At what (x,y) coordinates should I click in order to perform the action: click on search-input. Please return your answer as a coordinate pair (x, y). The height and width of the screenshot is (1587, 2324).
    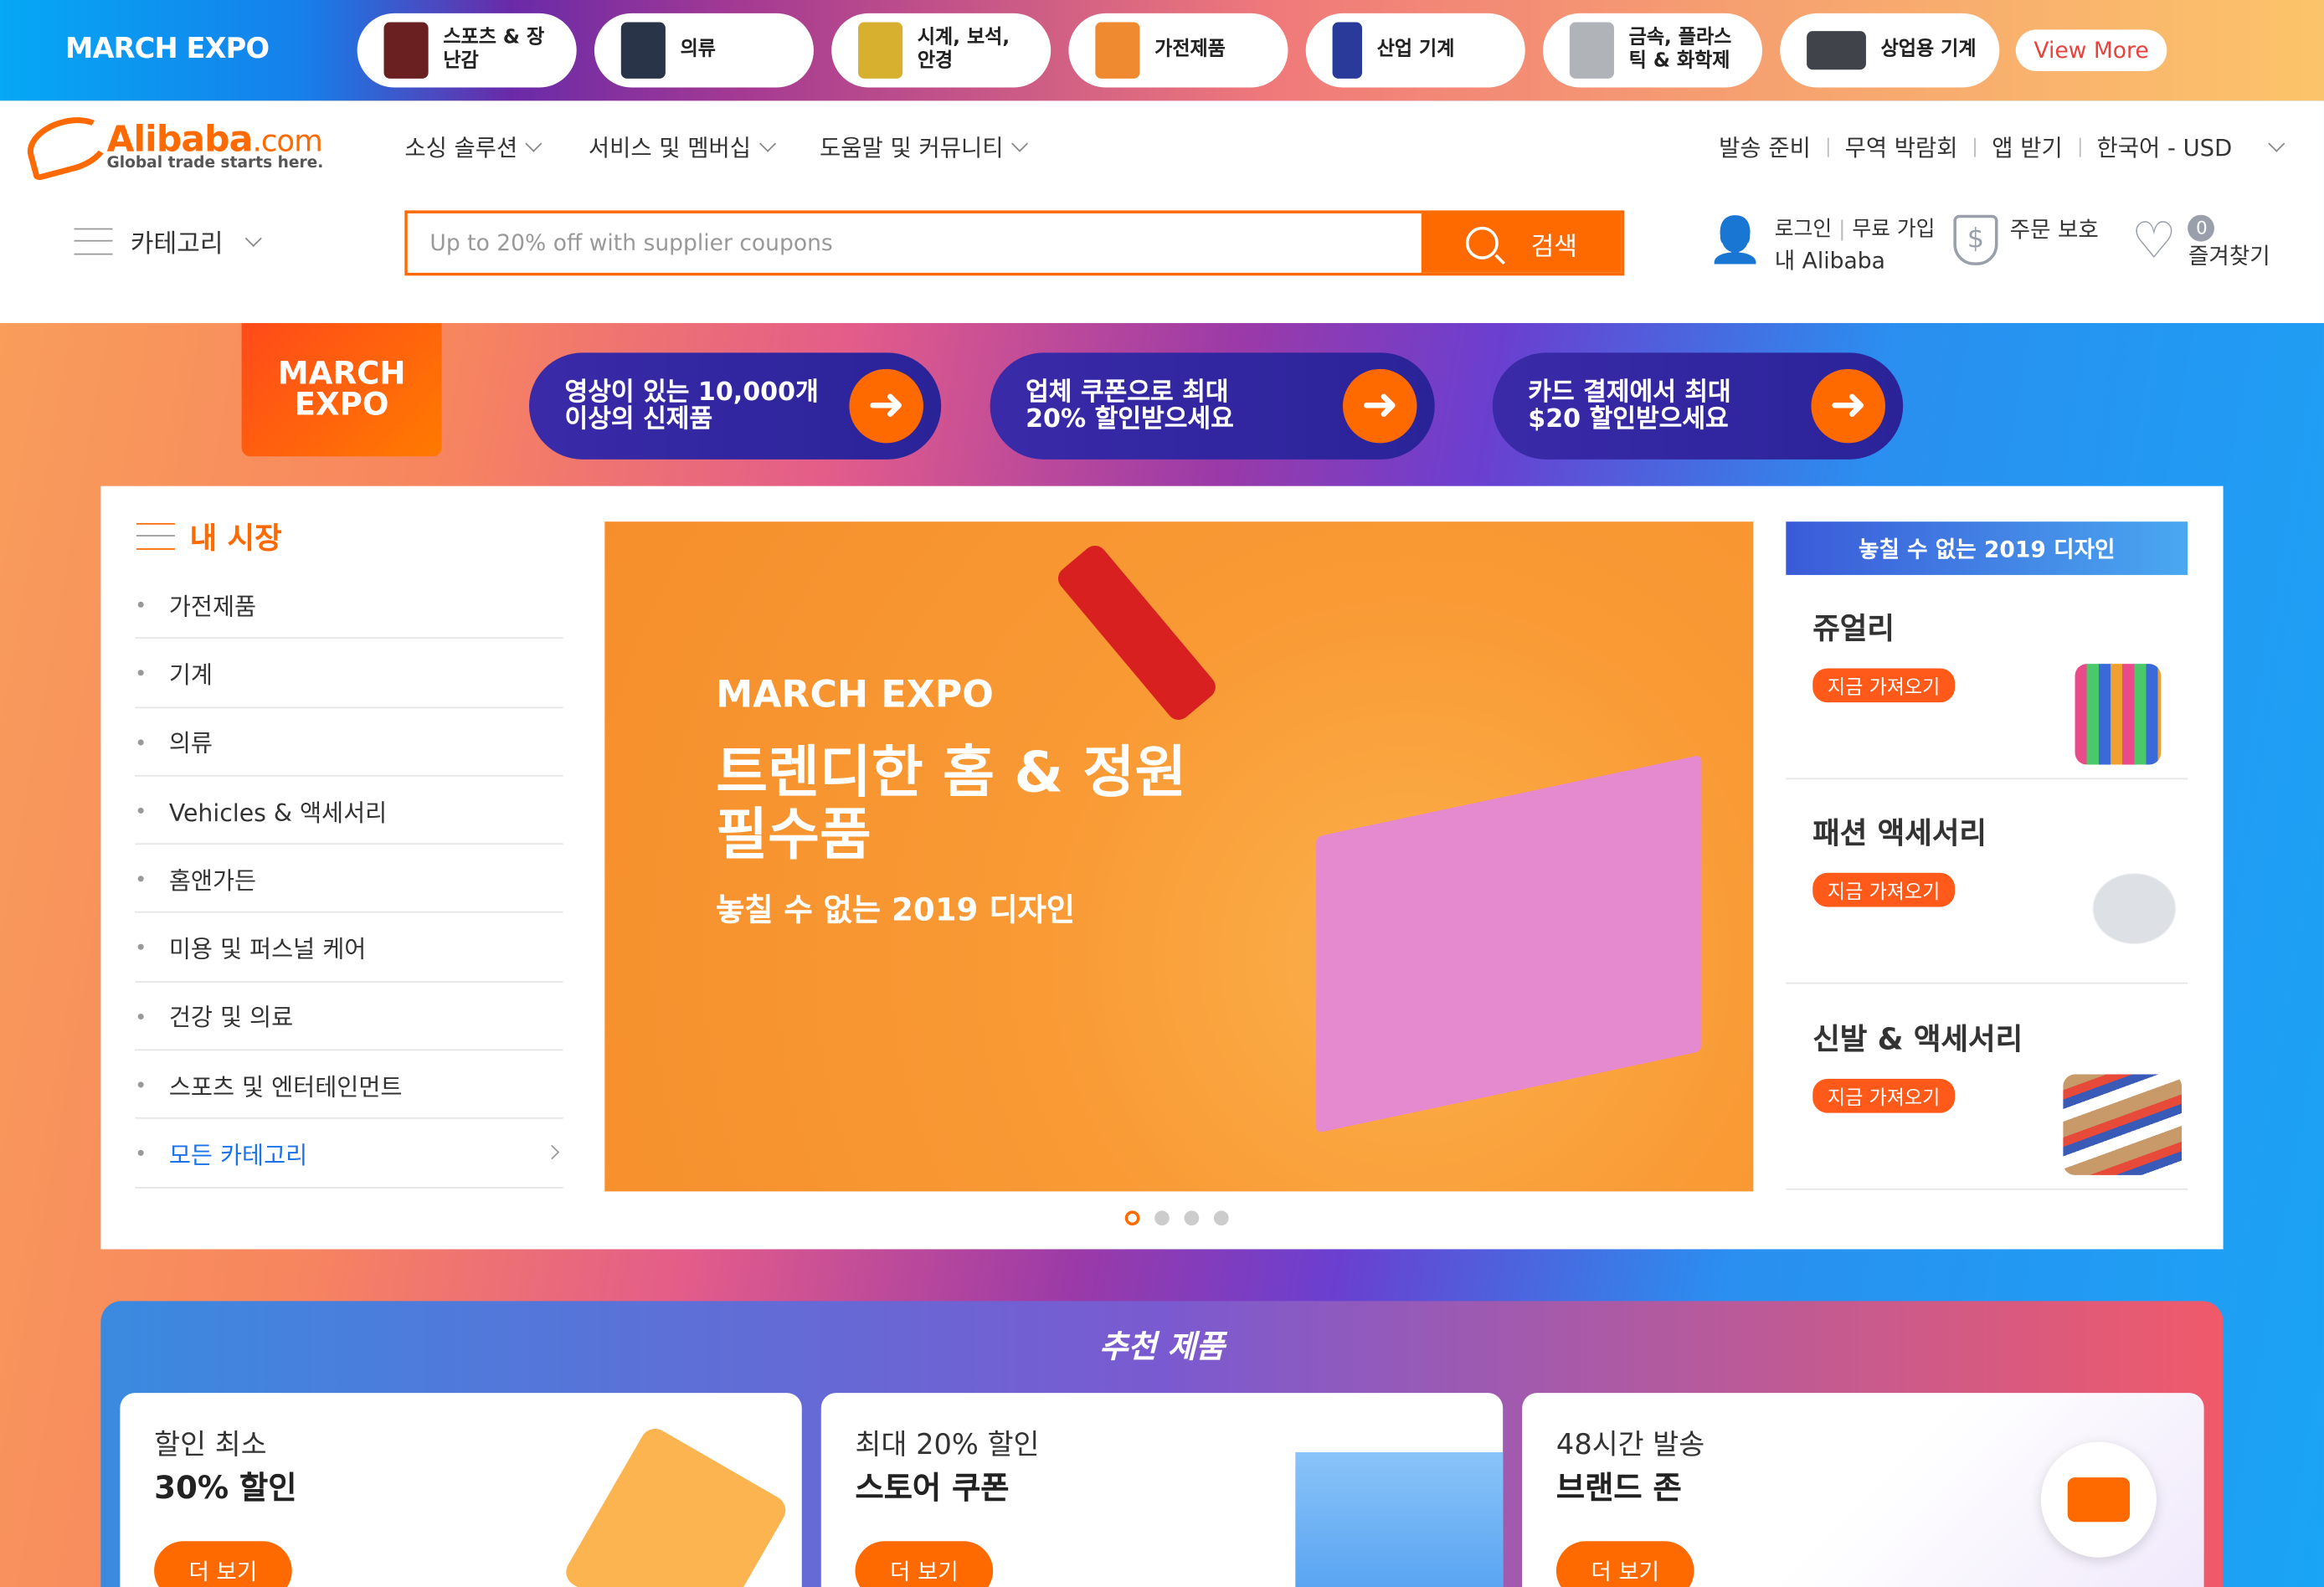
    Looking at the image, I should click on (915, 243).